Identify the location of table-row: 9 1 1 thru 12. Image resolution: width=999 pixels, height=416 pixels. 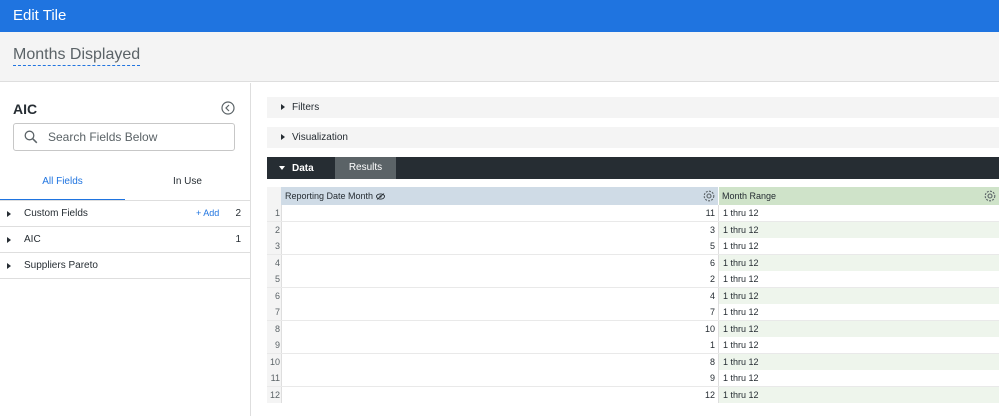
(633, 345).